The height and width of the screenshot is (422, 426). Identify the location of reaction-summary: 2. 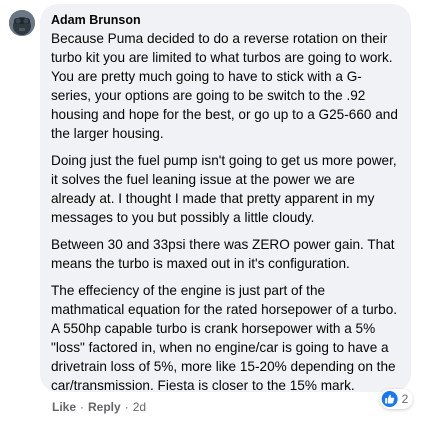
(396, 399).